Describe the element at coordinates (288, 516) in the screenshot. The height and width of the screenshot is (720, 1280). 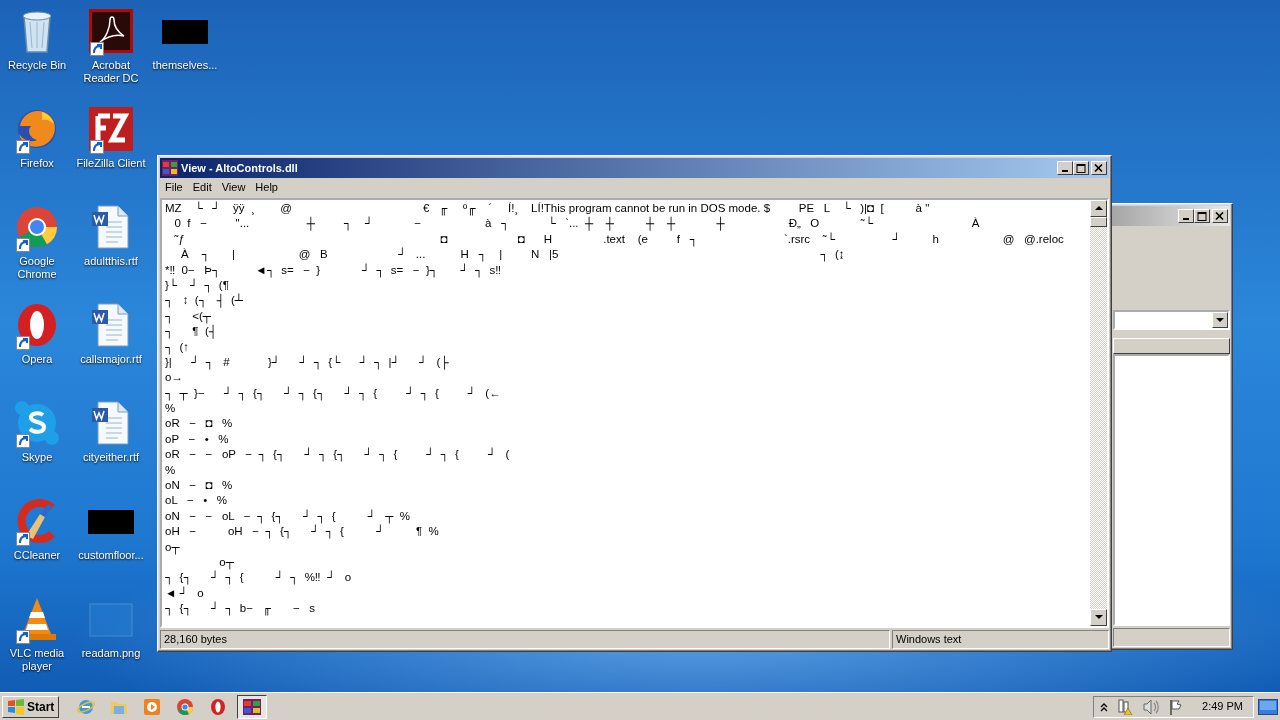
I see `text-line: oN − − oL − ┐ {┐ ┘ ┐ { ┘ ┬ %` at that location.